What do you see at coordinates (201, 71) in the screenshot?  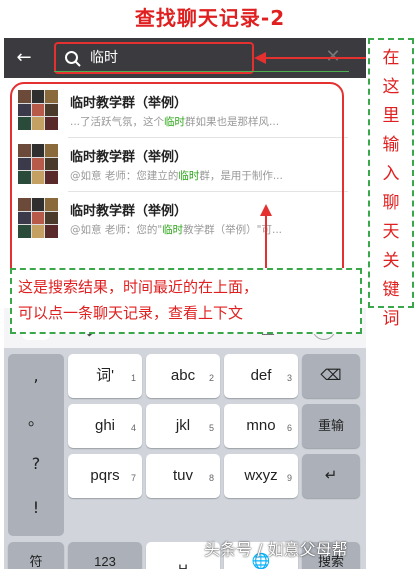 I see `search-underline` at bounding box center [201, 71].